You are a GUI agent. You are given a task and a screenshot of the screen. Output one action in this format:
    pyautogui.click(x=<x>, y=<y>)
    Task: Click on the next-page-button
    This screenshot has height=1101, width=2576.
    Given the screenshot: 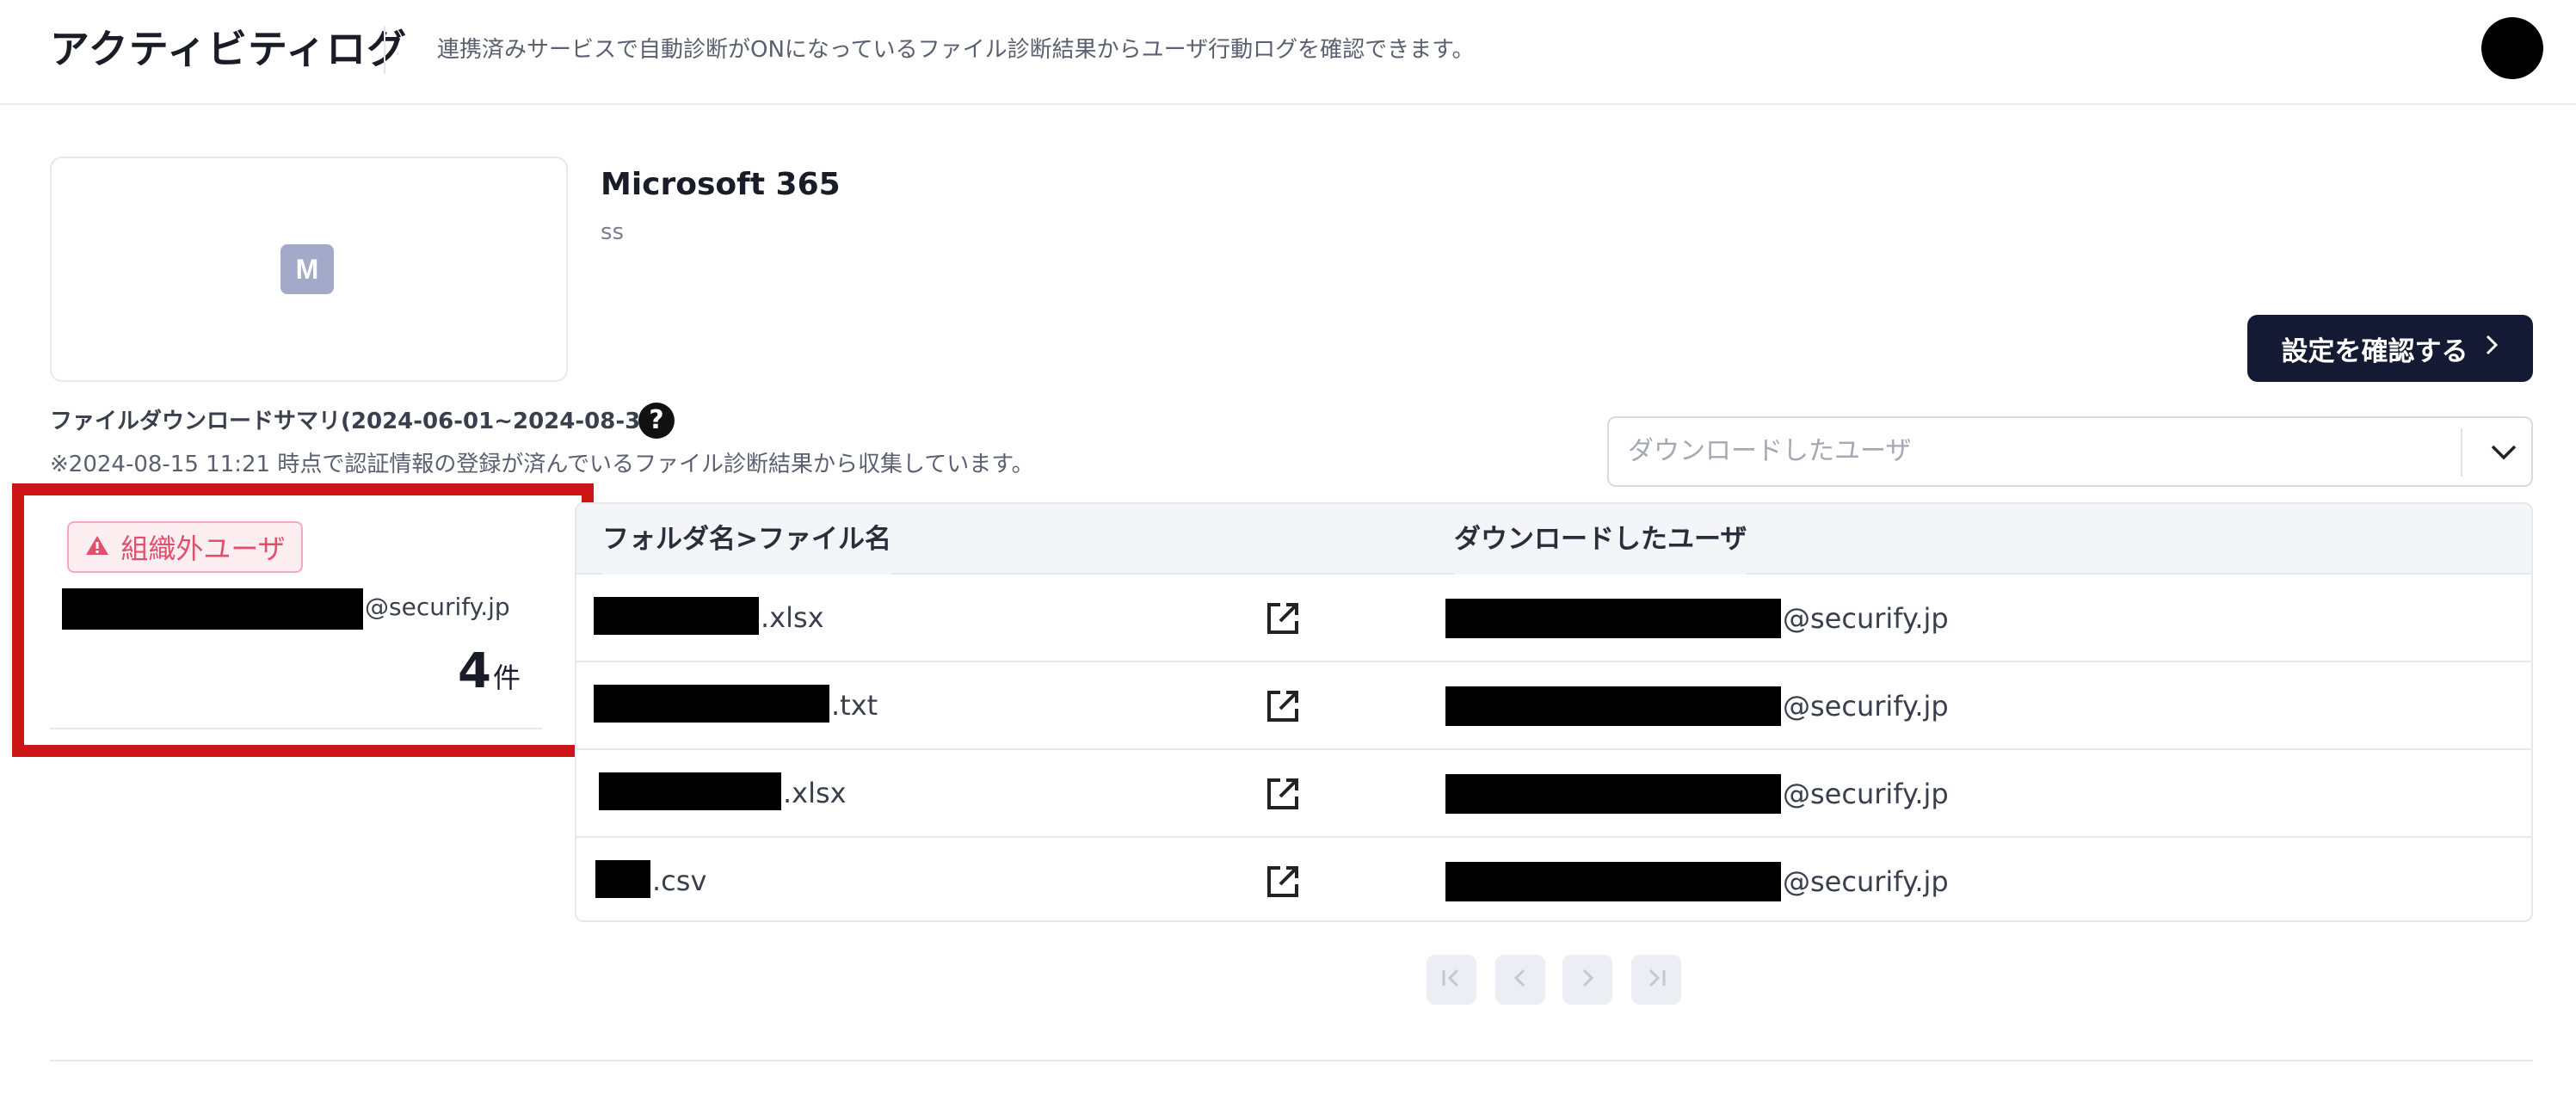 What is the action you would take?
    pyautogui.click(x=1587, y=980)
    